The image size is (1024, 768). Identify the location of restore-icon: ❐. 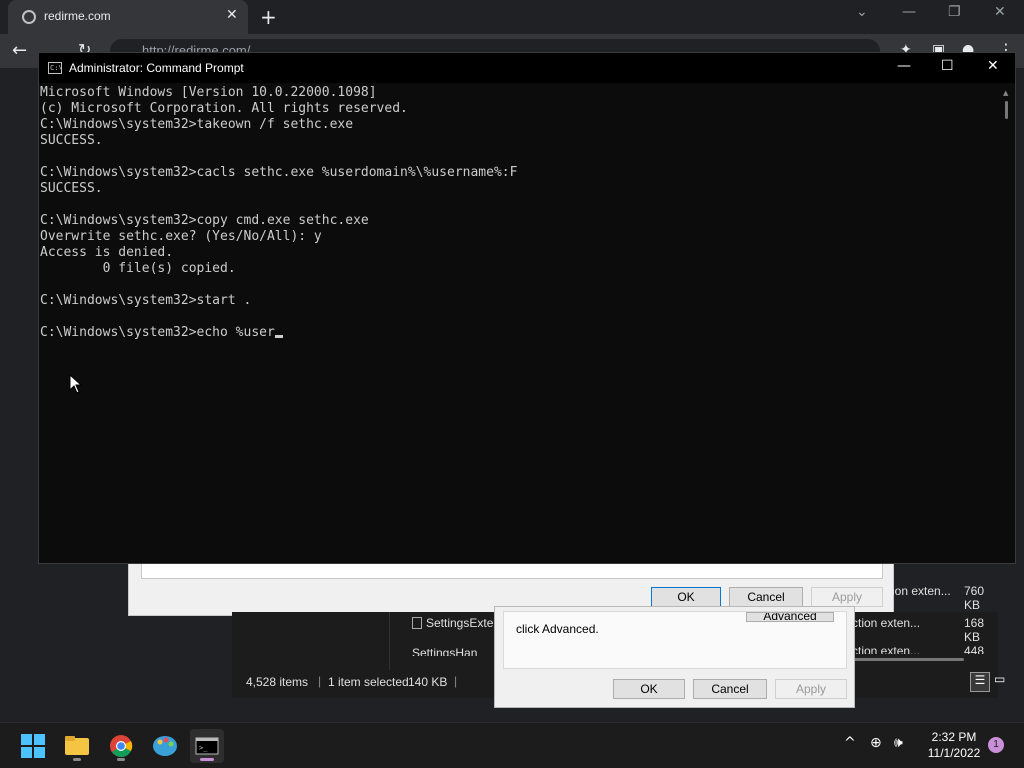
(954, 12).